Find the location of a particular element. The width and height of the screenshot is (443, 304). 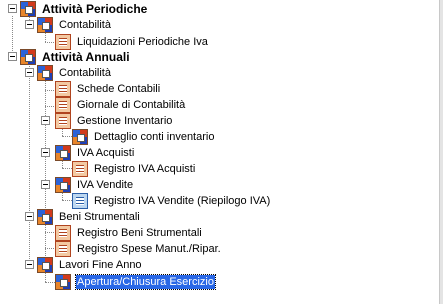

tree-node-label: Lavori Fine Anno is located at coordinates (100, 265).